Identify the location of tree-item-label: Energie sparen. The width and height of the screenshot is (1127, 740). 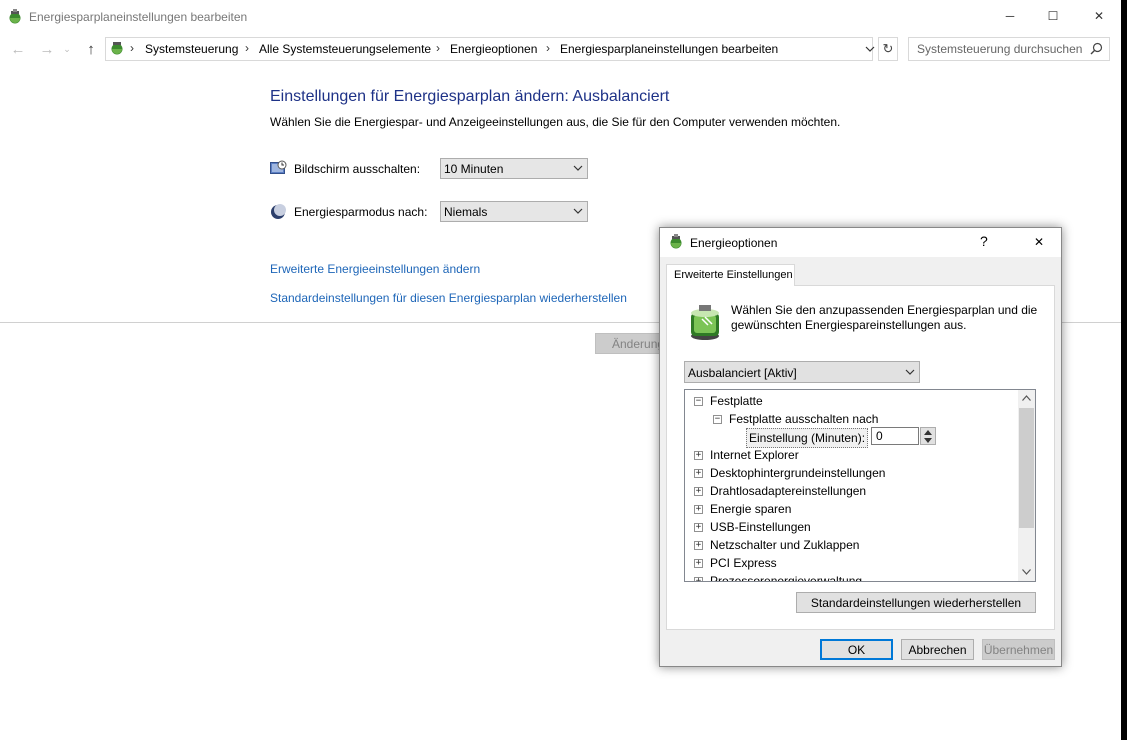
(751, 509).